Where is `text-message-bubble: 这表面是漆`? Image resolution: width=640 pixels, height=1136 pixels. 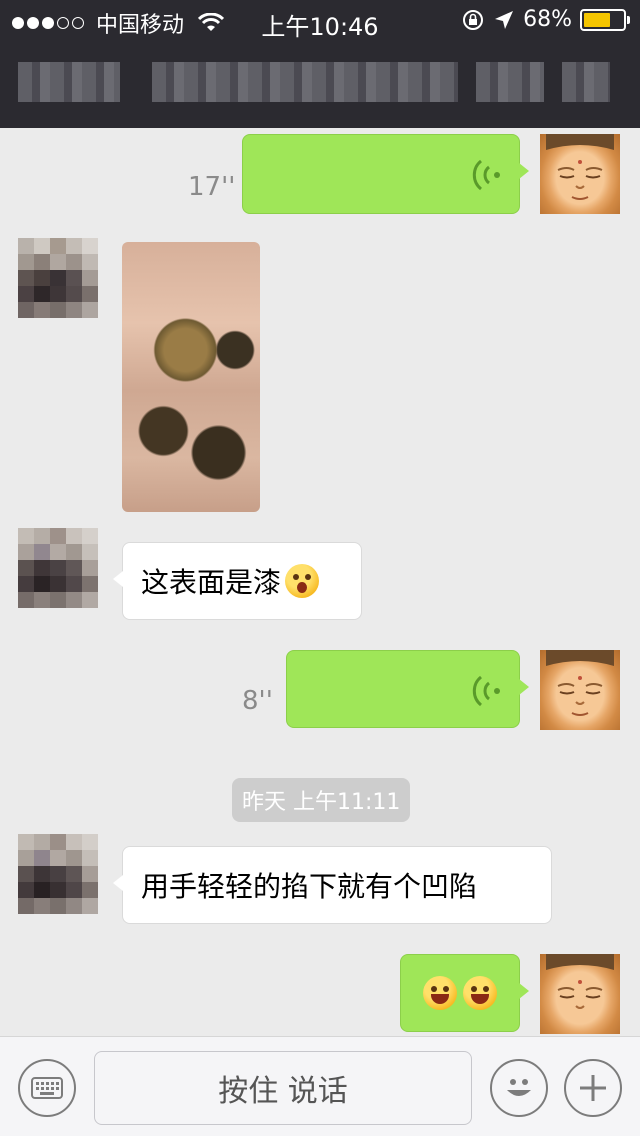
text-message-bubble: 这表面是漆 is located at coordinates (237, 581).